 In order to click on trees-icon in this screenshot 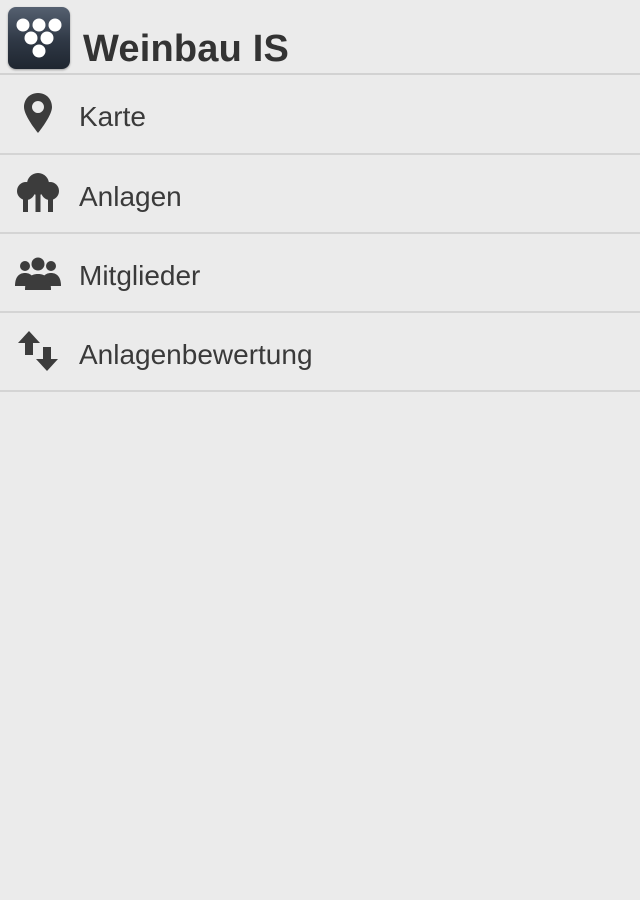, I will do `click(38, 194)`.